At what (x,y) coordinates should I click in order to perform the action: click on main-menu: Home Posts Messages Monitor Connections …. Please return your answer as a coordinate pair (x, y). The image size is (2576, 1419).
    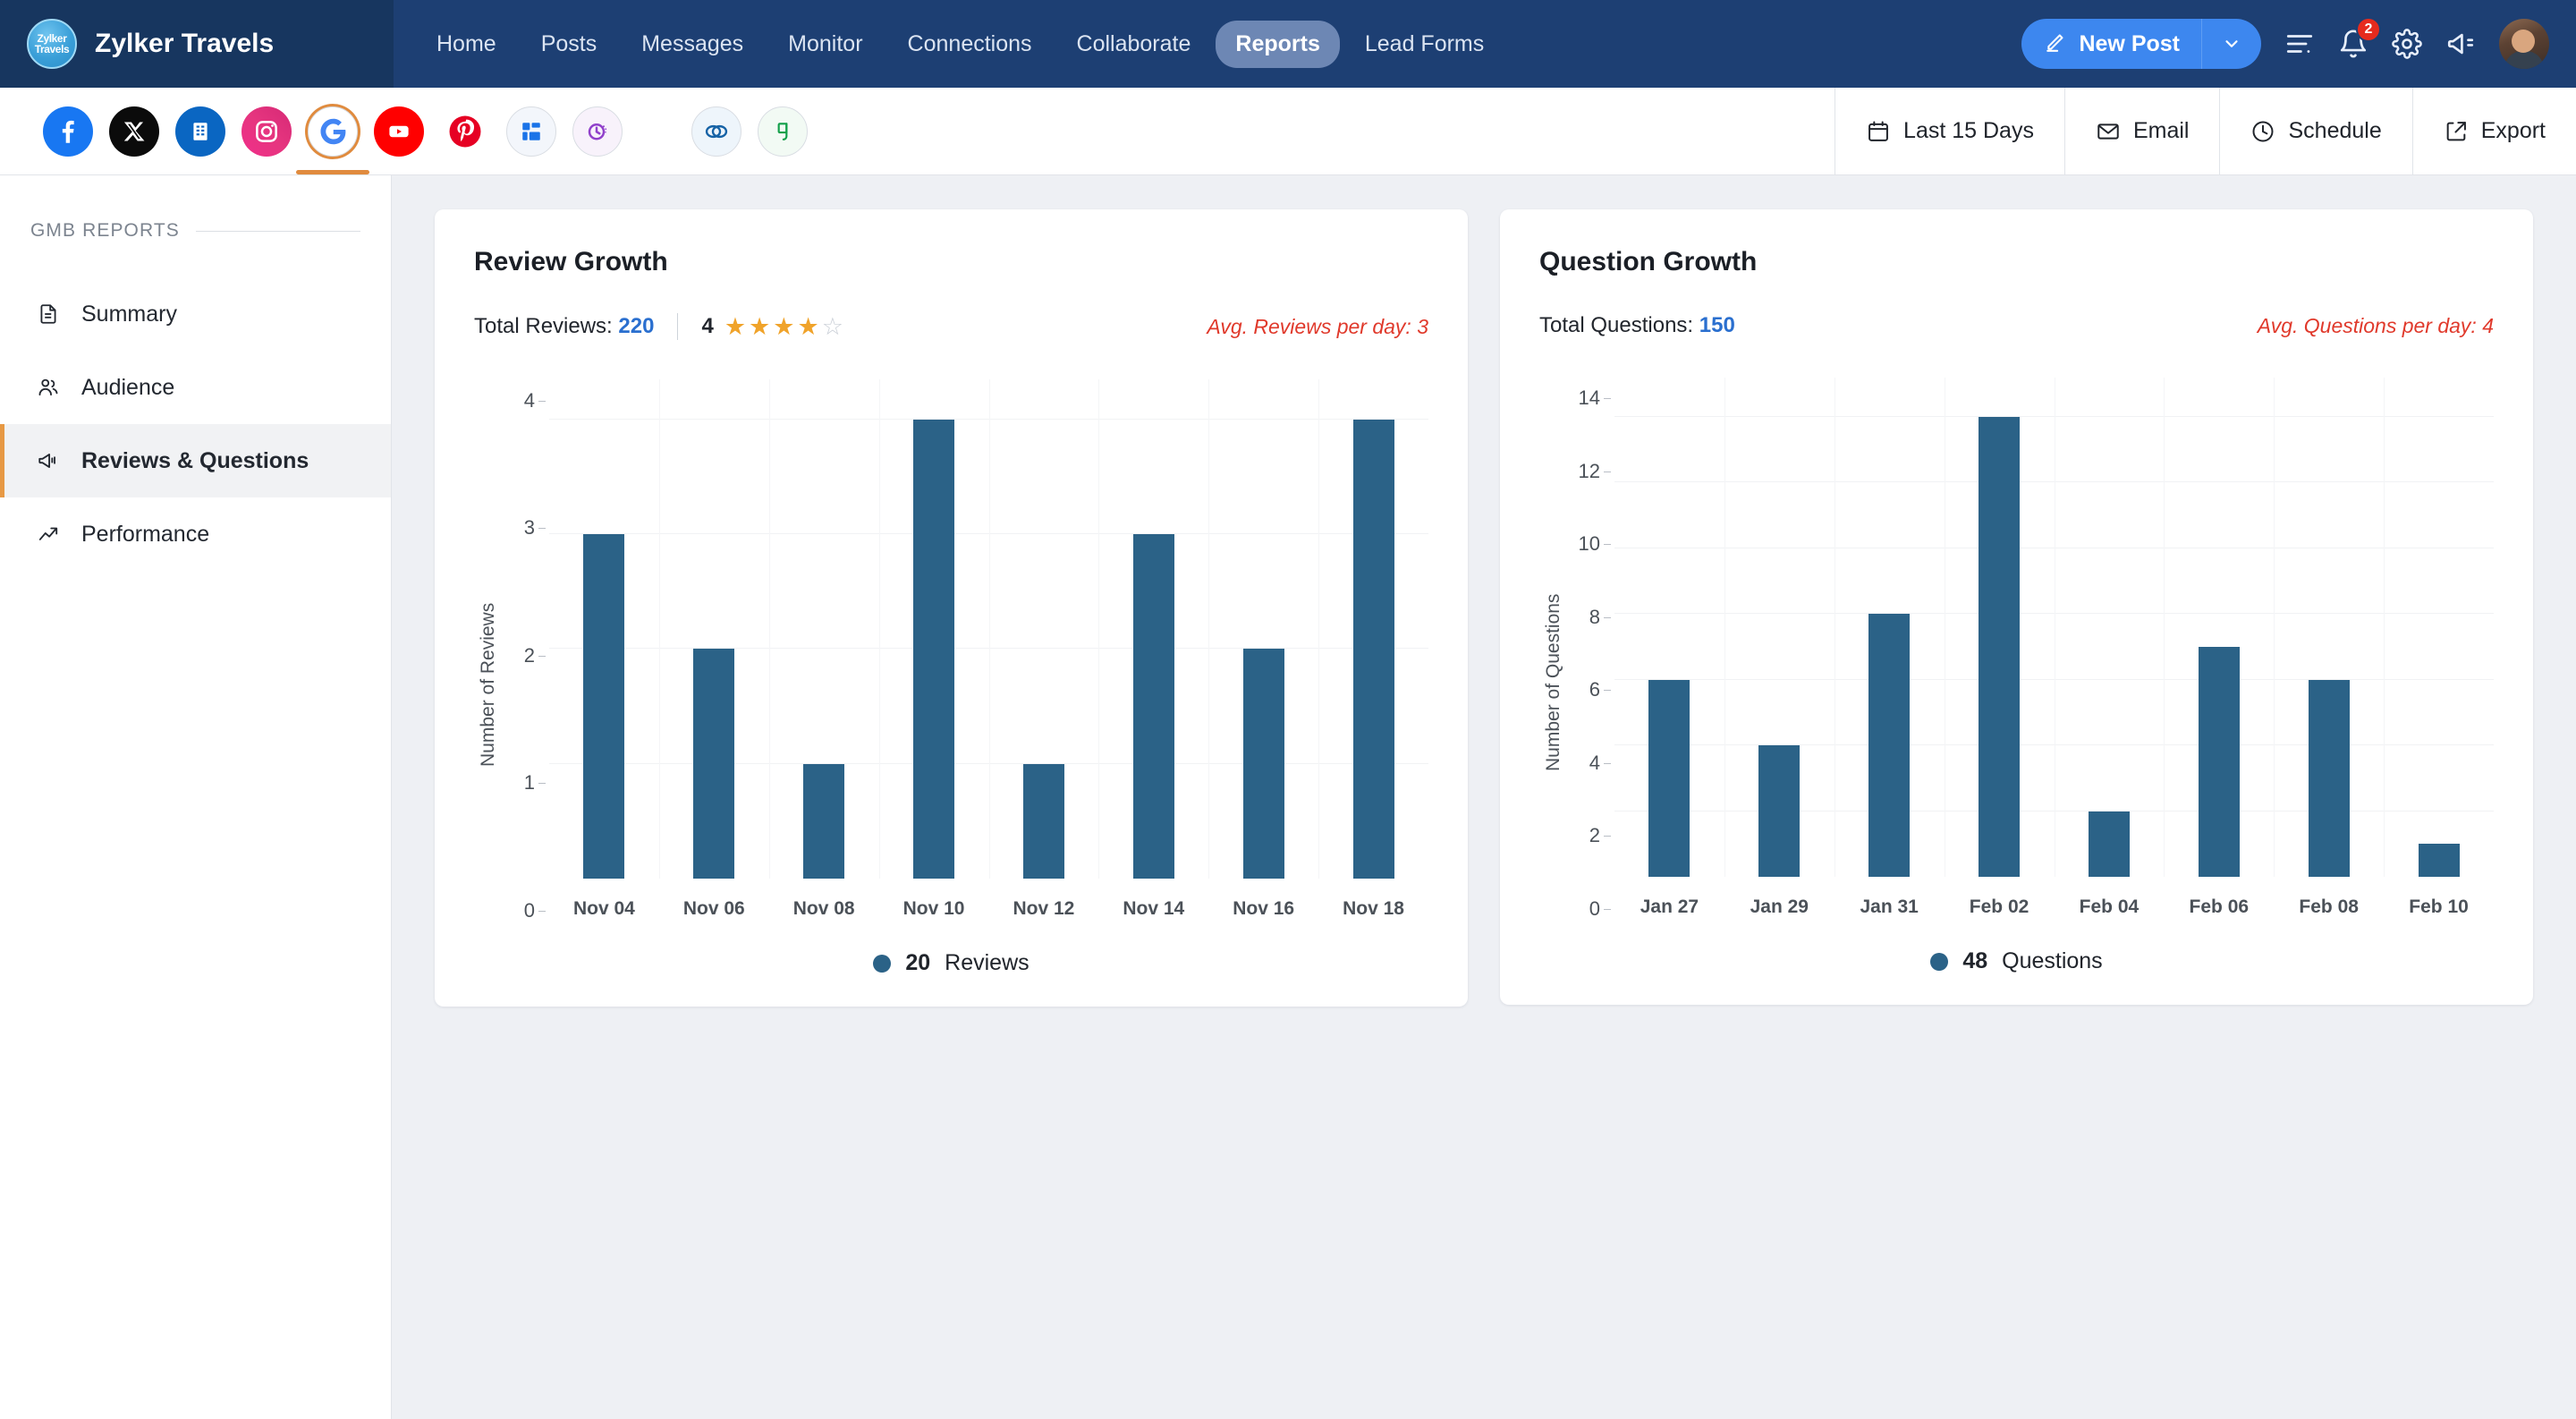
    Looking at the image, I should click on (960, 44).